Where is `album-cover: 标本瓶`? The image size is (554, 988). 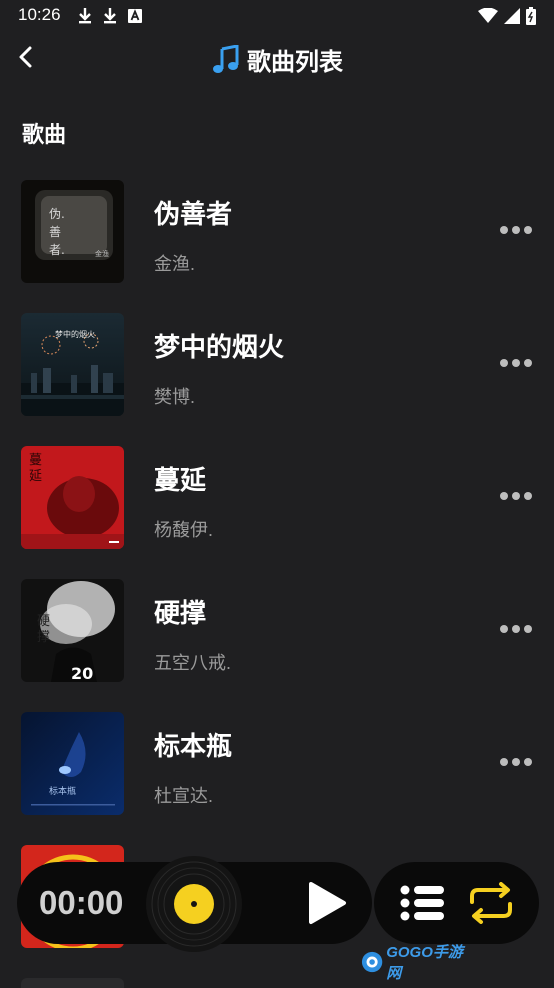
album-cover: 标本瓶 is located at coordinates (72, 763).